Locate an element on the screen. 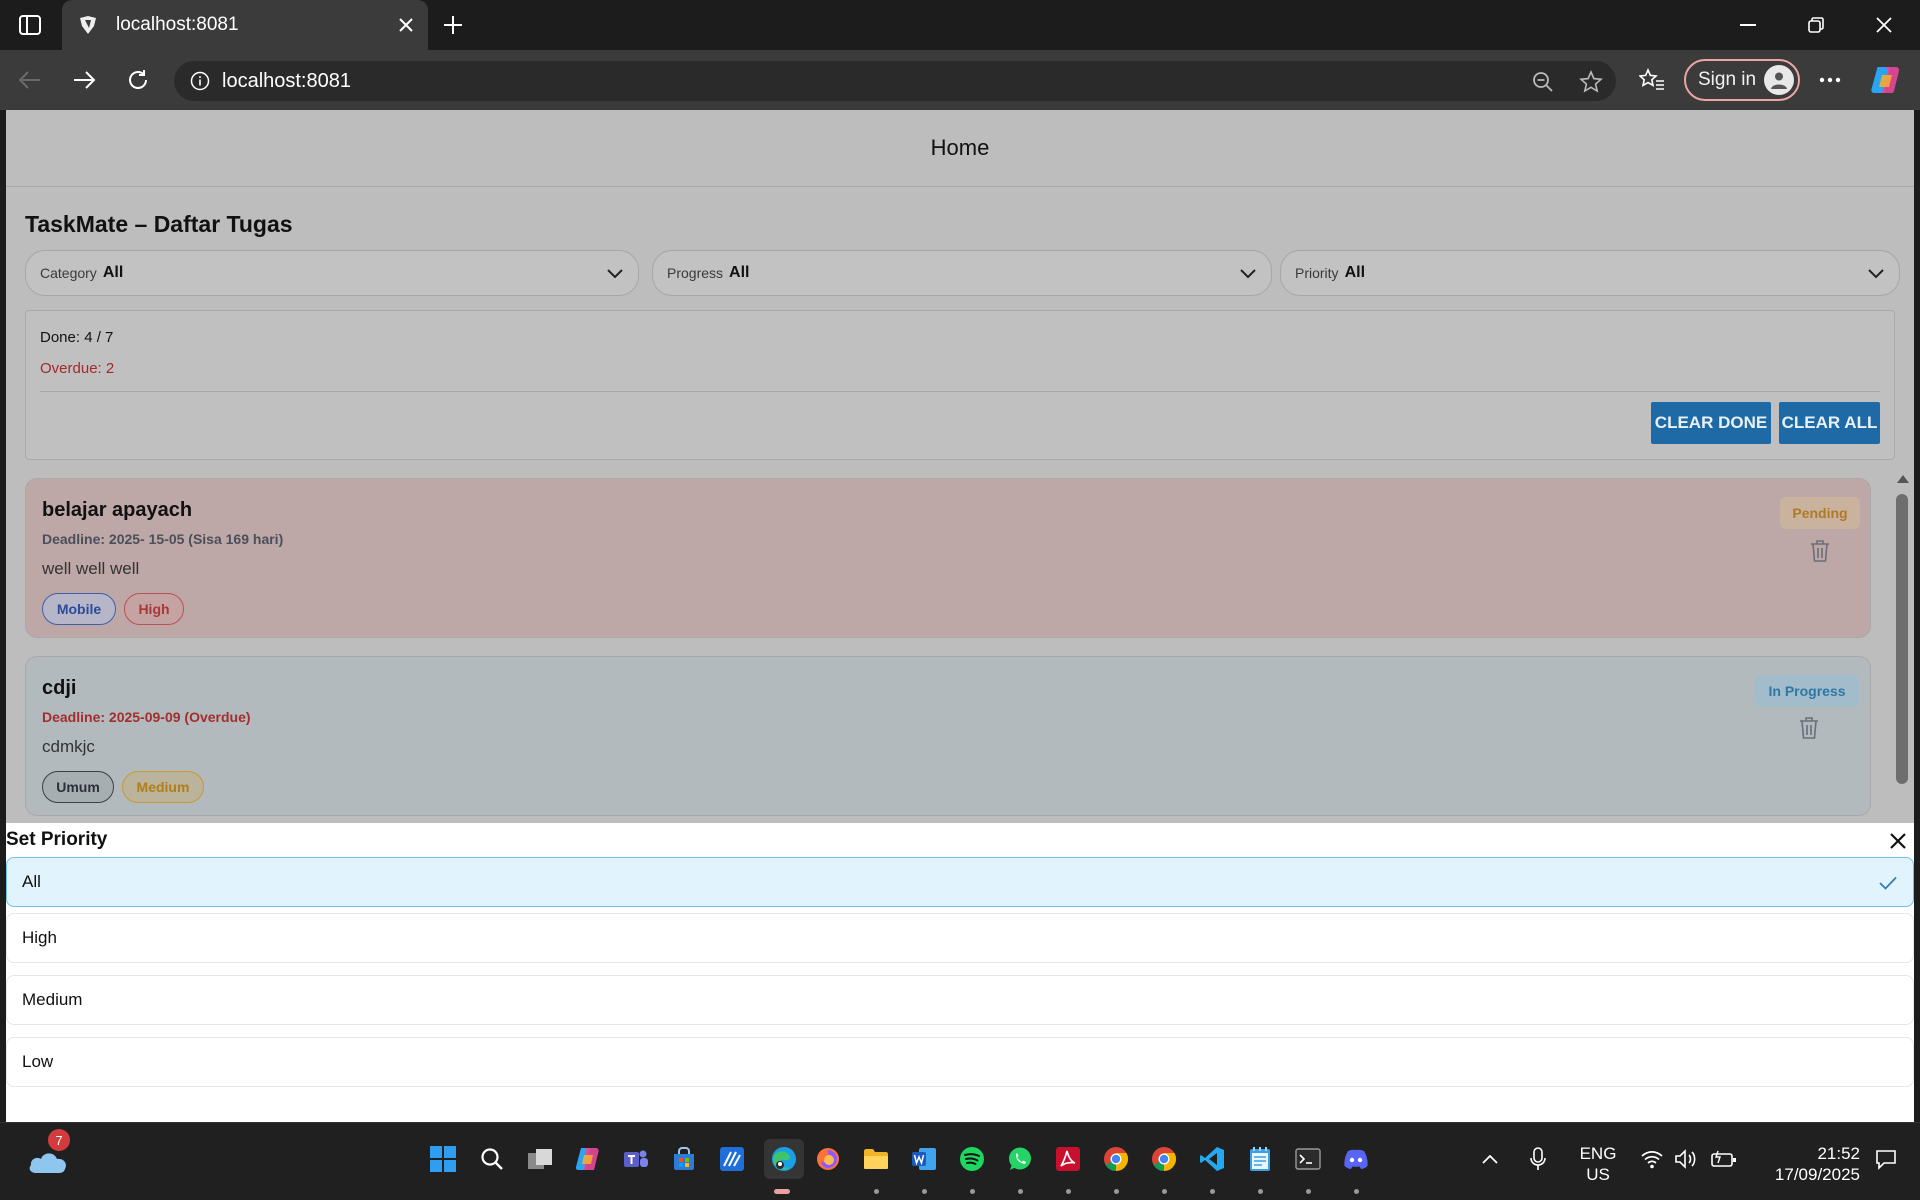  close-icon is located at coordinates (1898, 841).